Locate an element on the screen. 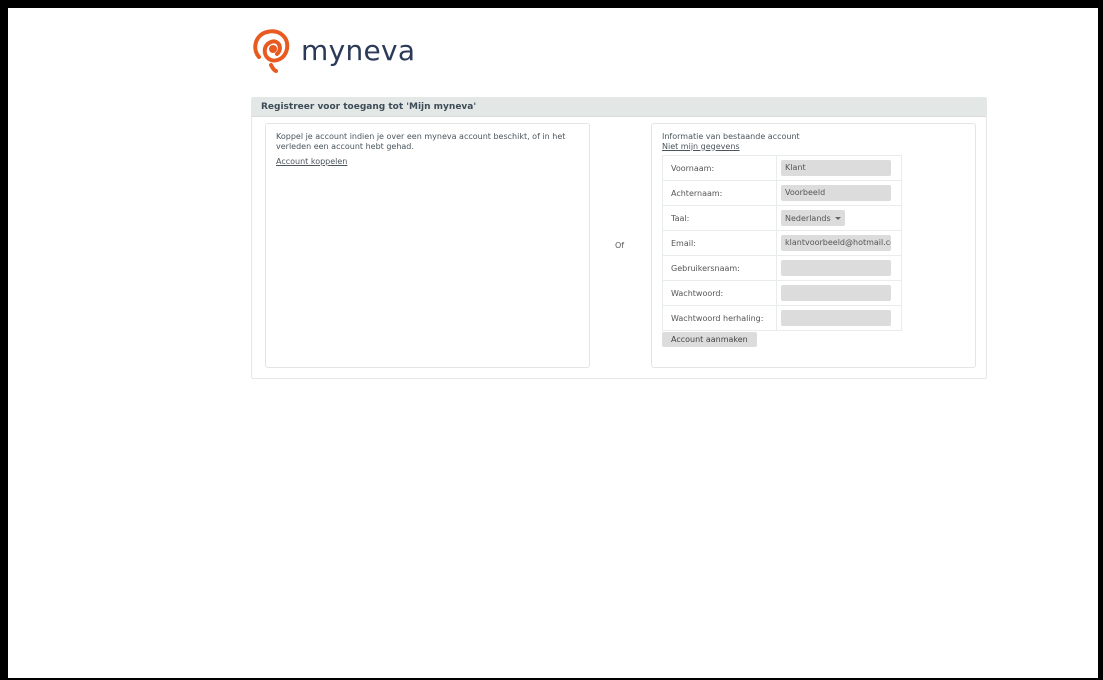 This screenshot has width=1103, height=680. form-row-language: Taal: Nederlands is located at coordinates (782, 218).